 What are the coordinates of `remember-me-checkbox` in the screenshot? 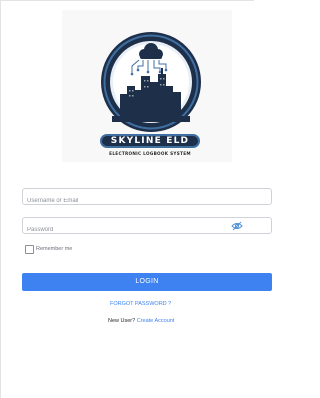 It's located at (29, 249).